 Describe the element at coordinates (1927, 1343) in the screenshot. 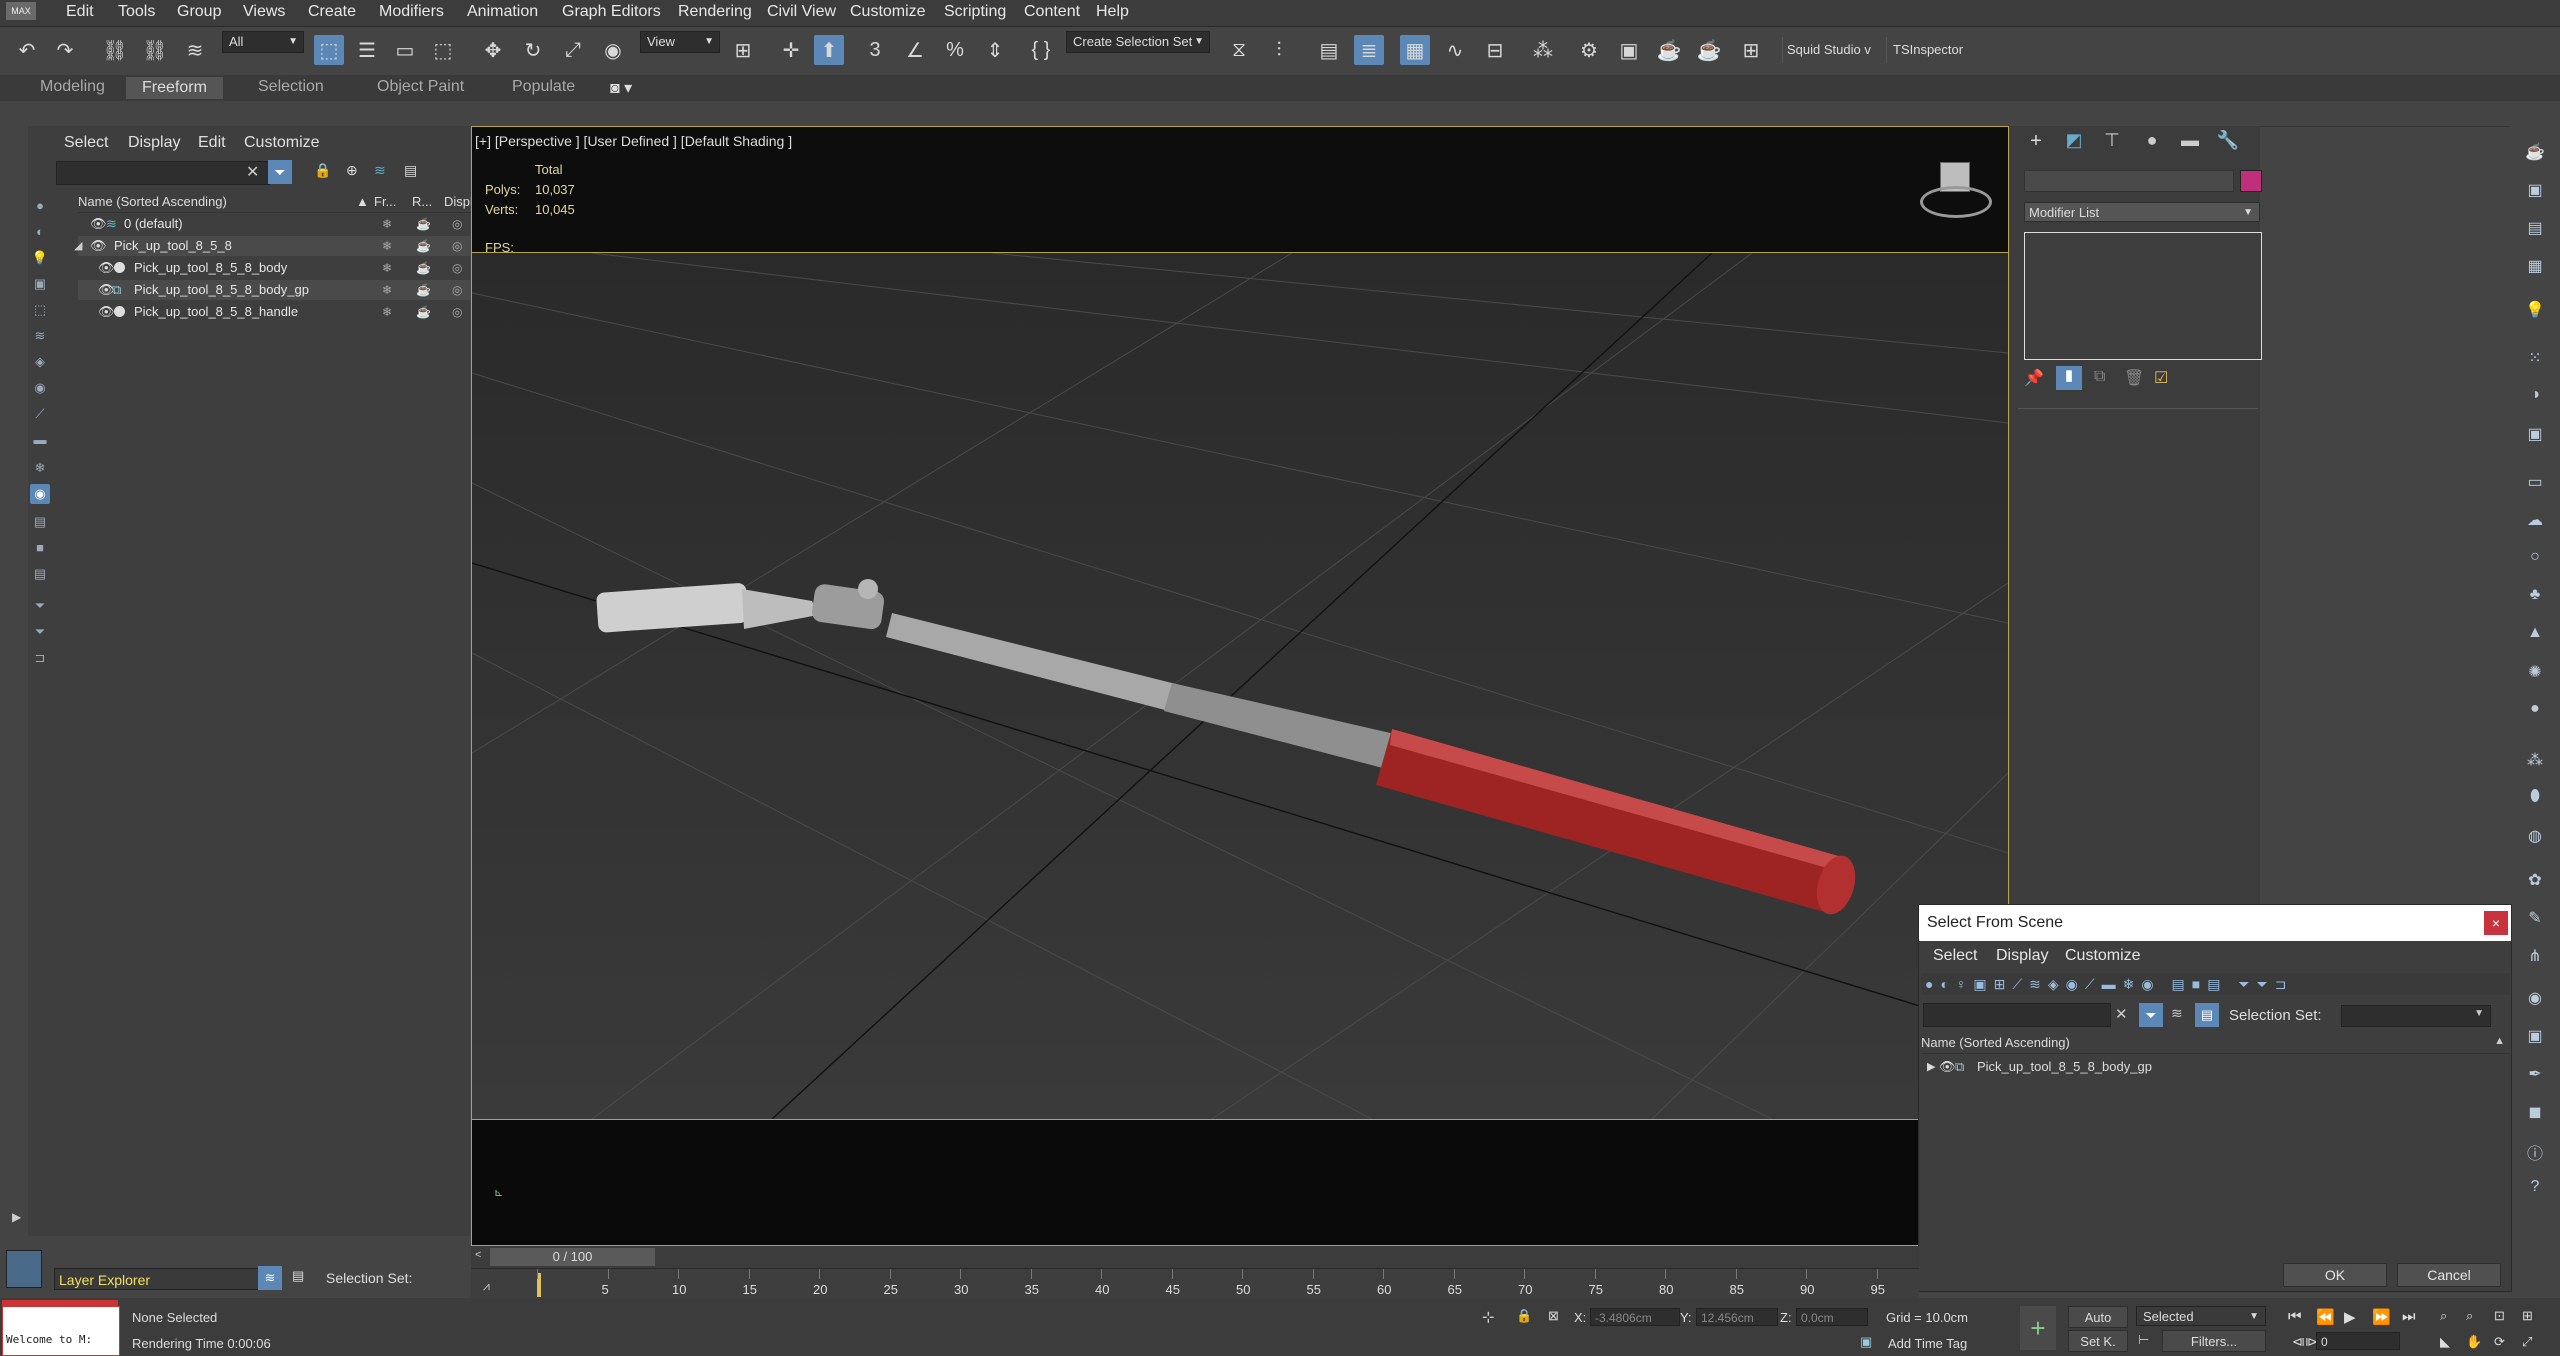

I see `add-time-tag: Add Time Tag` at that location.